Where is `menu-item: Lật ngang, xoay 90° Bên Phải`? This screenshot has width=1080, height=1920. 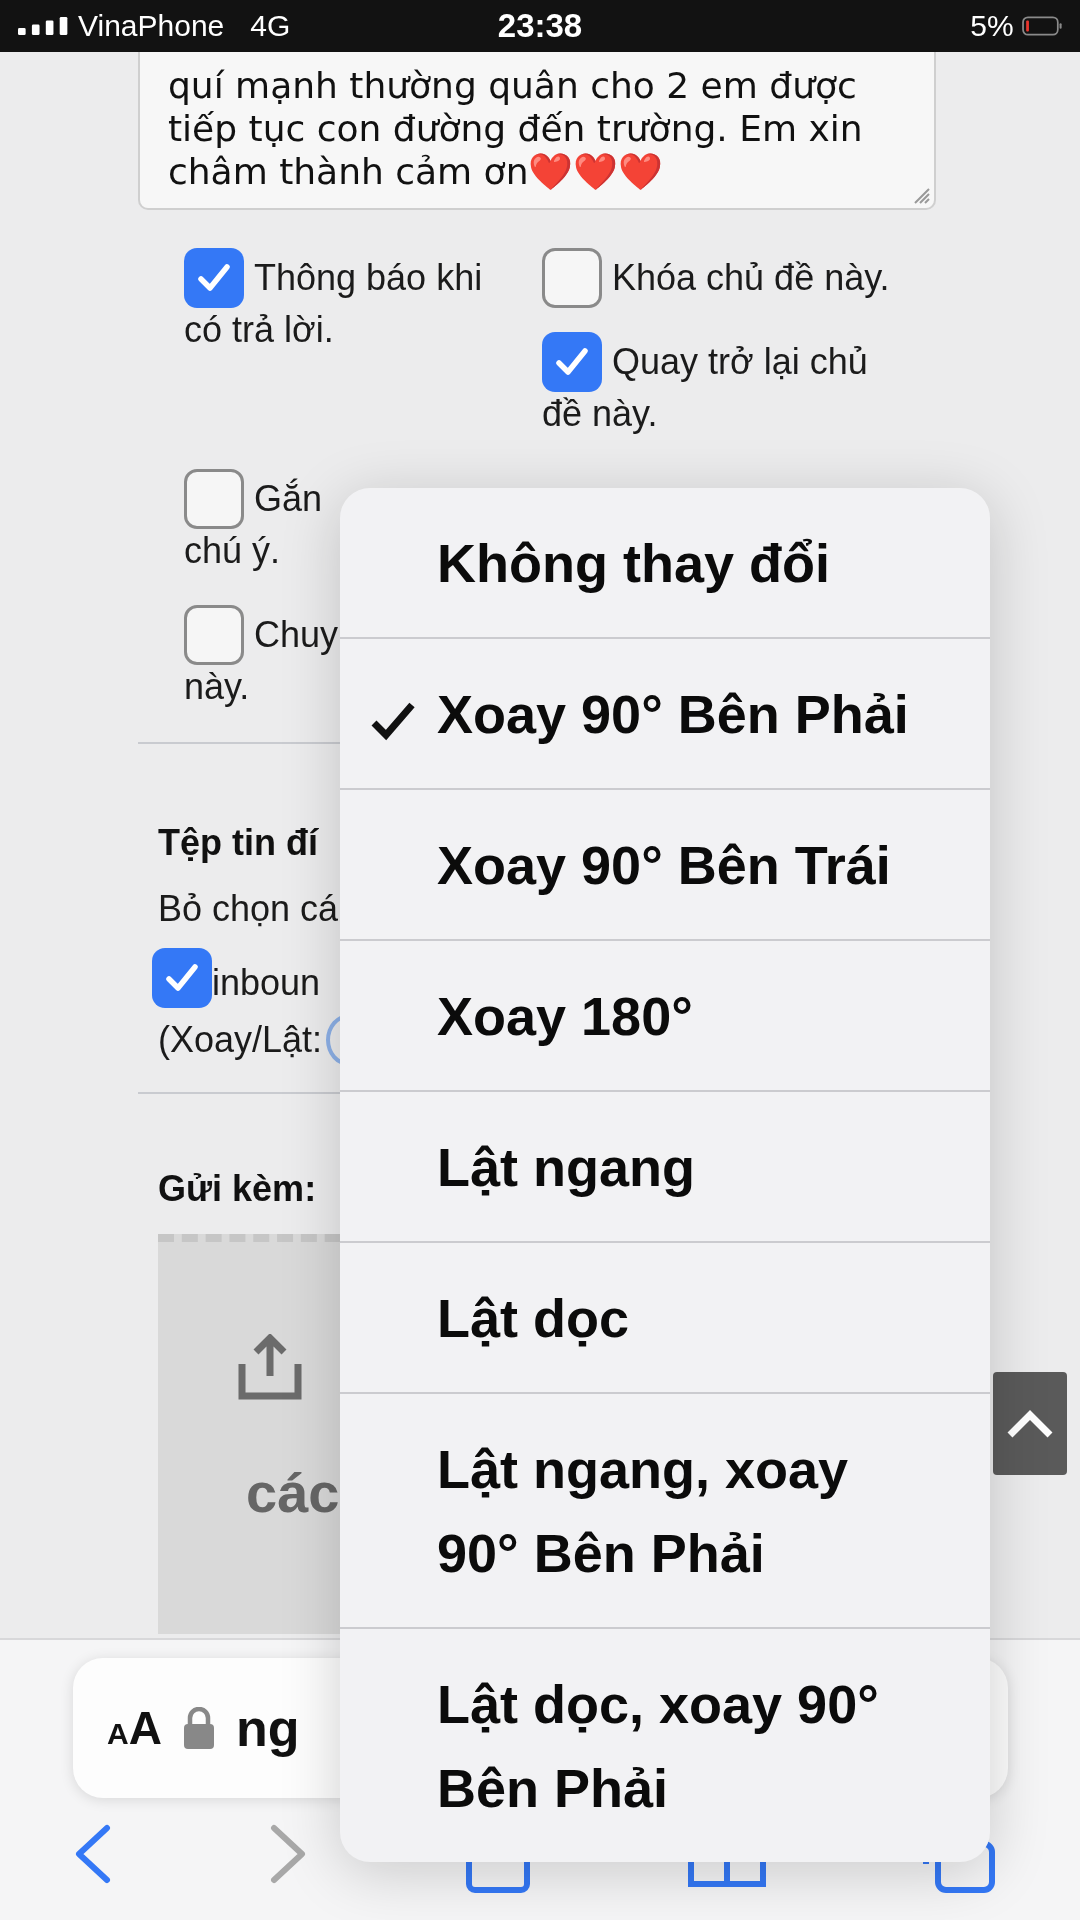 menu-item: Lật ngang, xoay 90° Bên Phải is located at coordinates (665, 1509).